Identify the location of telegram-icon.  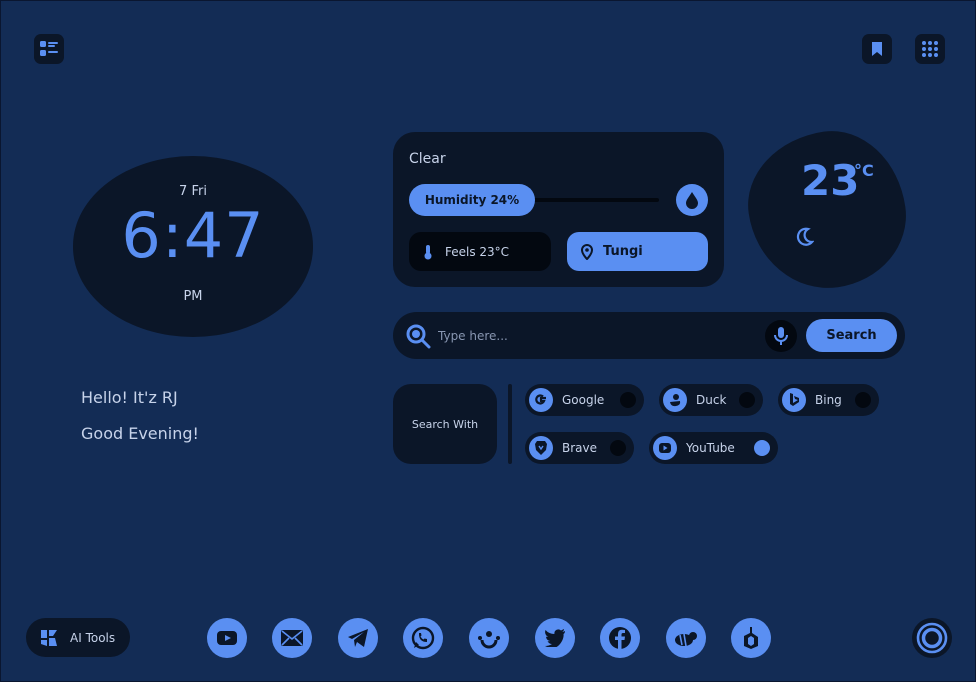
(358, 638).